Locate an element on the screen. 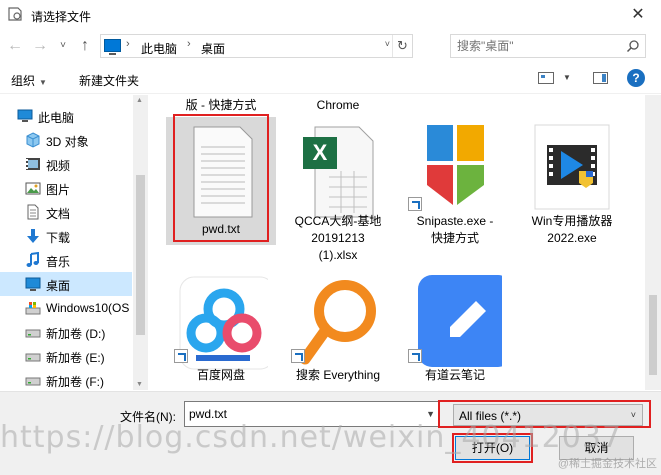 This screenshot has width=661, height=475. sidebar-item-desktop: 桌面 is located at coordinates (66, 284).